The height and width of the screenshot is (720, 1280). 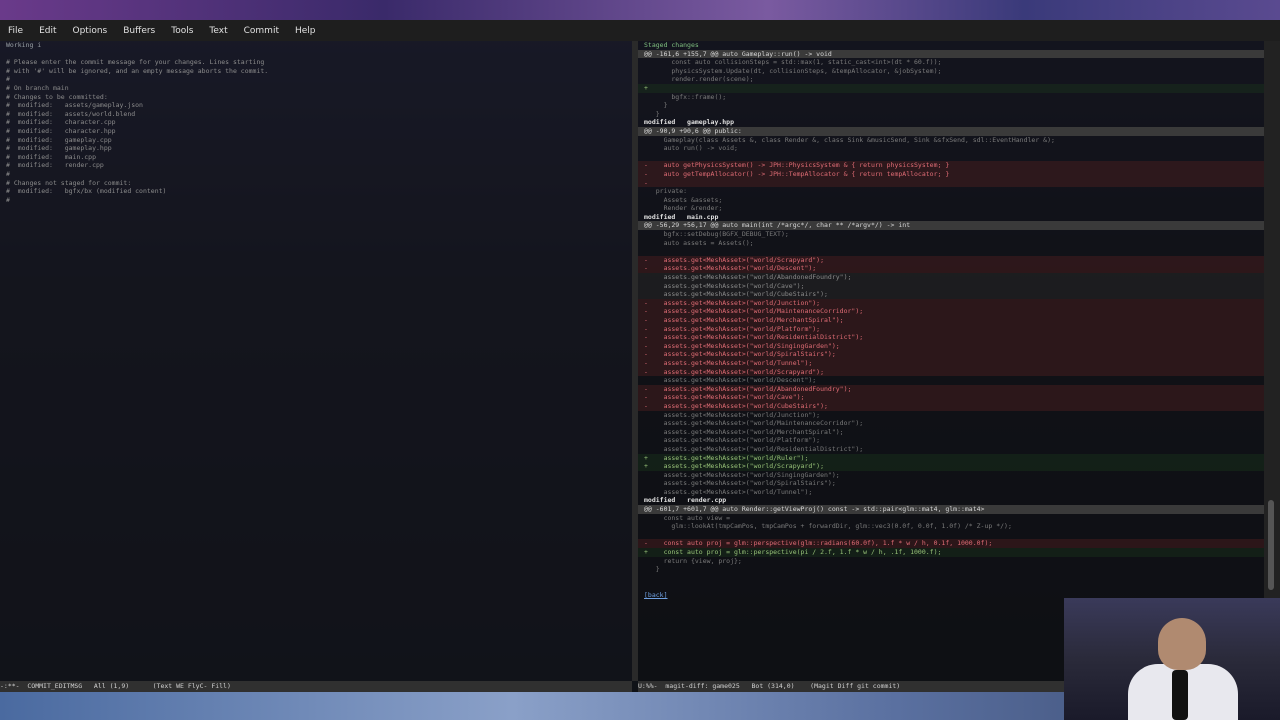 What do you see at coordinates (15, 31) in the screenshot?
I see `menu-file: File` at bounding box center [15, 31].